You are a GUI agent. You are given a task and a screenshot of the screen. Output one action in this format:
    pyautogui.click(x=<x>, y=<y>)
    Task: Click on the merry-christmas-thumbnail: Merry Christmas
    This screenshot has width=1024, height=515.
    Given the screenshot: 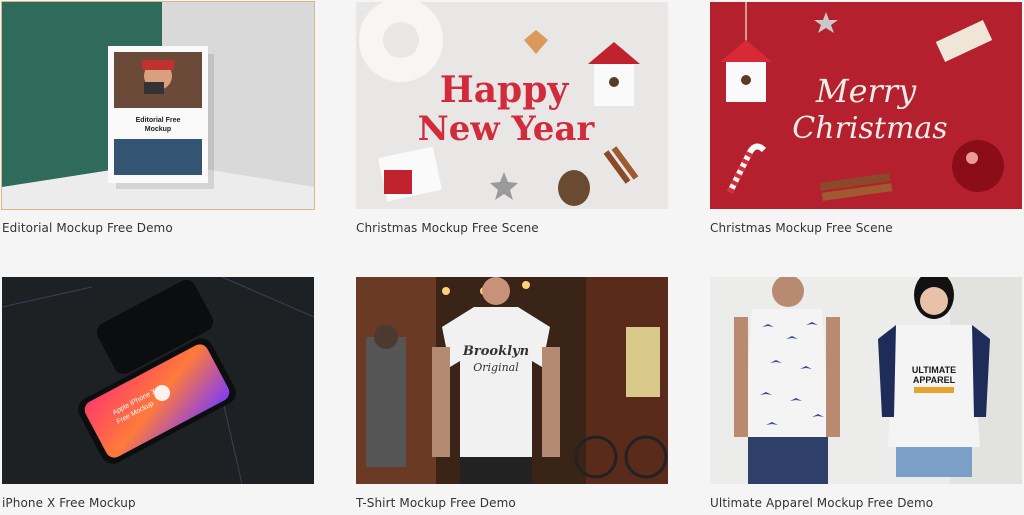 What is the action you would take?
    pyautogui.click(x=866, y=105)
    